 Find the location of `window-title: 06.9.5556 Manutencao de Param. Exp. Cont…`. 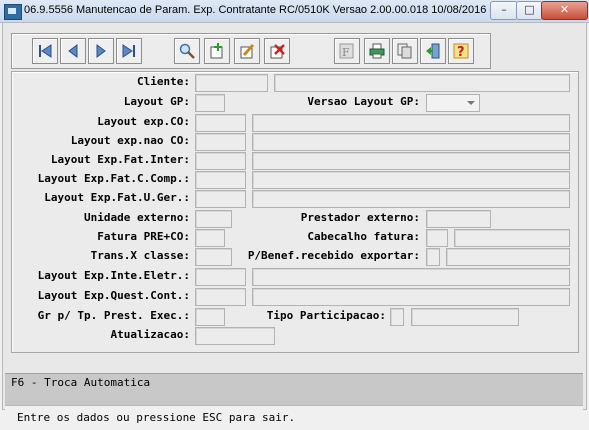

window-title: 06.9.5556 Manutencao de Param. Exp. Cont… is located at coordinates (265, 10).